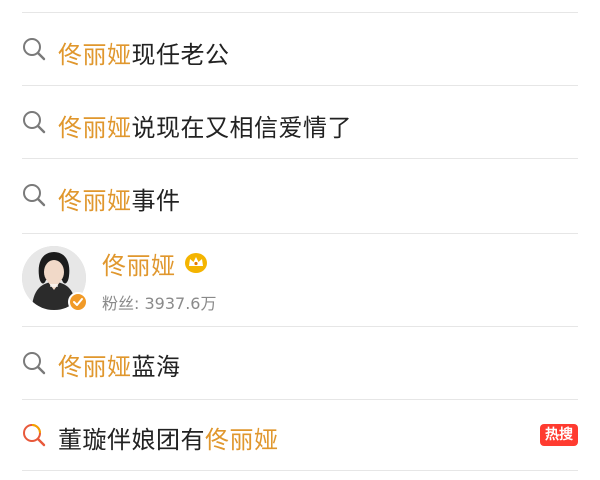 Image resolution: width=600 pixels, height=480 pixels. What do you see at coordinates (119, 367) in the screenshot?
I see `suggestion-text: 佟丽娅蓝海` at bounding box center [119, 367].